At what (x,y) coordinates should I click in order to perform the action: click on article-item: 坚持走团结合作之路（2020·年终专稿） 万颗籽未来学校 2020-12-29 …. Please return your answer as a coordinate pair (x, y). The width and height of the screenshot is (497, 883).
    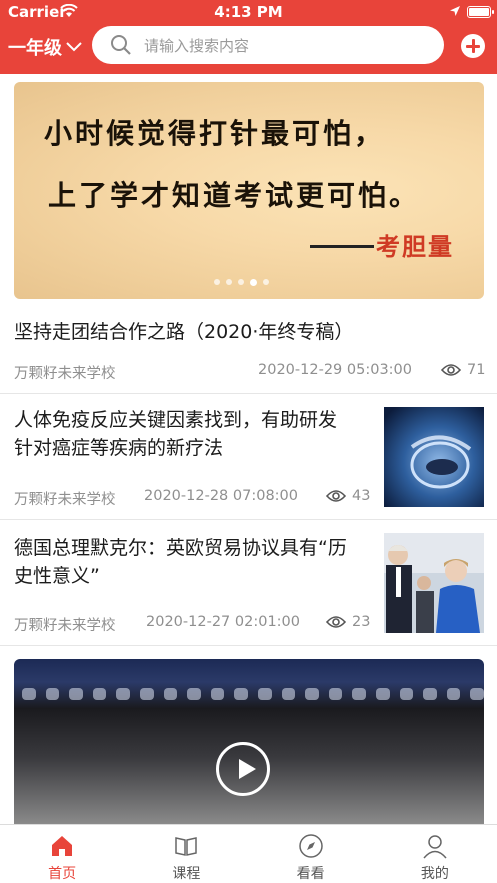
    Looking at the image, I should click on (248, 347).